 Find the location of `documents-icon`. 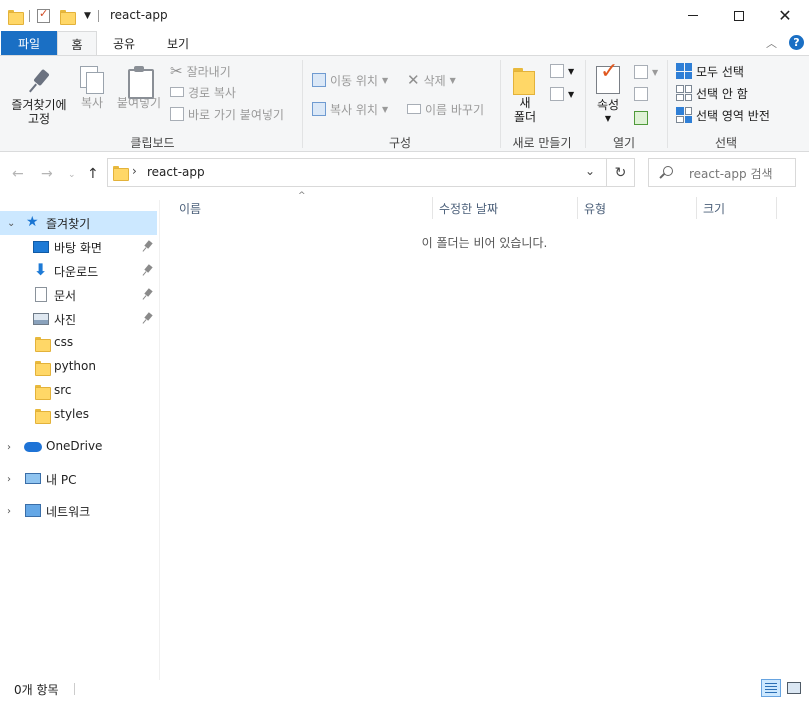

documents-icon is located at coordinates (41, 294).